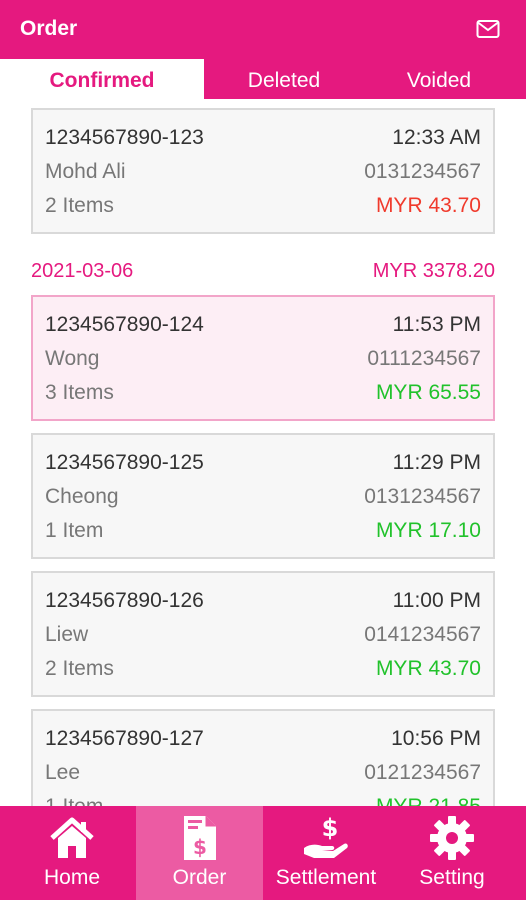 This screenshot has width=526, height=900. What do you see at coordinates (79, 392) in the screenshot?
I see `item-count: 3 Items` at bounding box center [79, 392].